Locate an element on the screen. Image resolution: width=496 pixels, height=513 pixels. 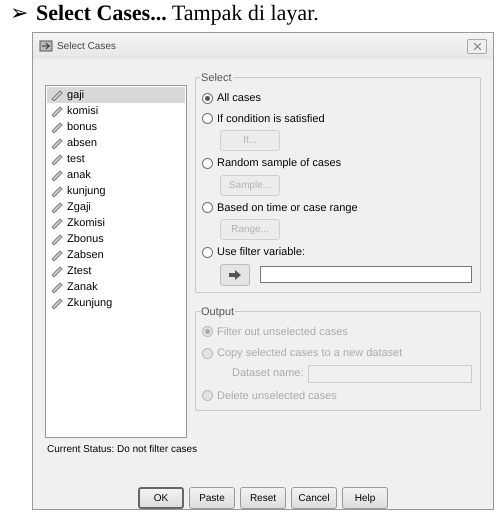
close-icon is located at coordinates (477, 46).